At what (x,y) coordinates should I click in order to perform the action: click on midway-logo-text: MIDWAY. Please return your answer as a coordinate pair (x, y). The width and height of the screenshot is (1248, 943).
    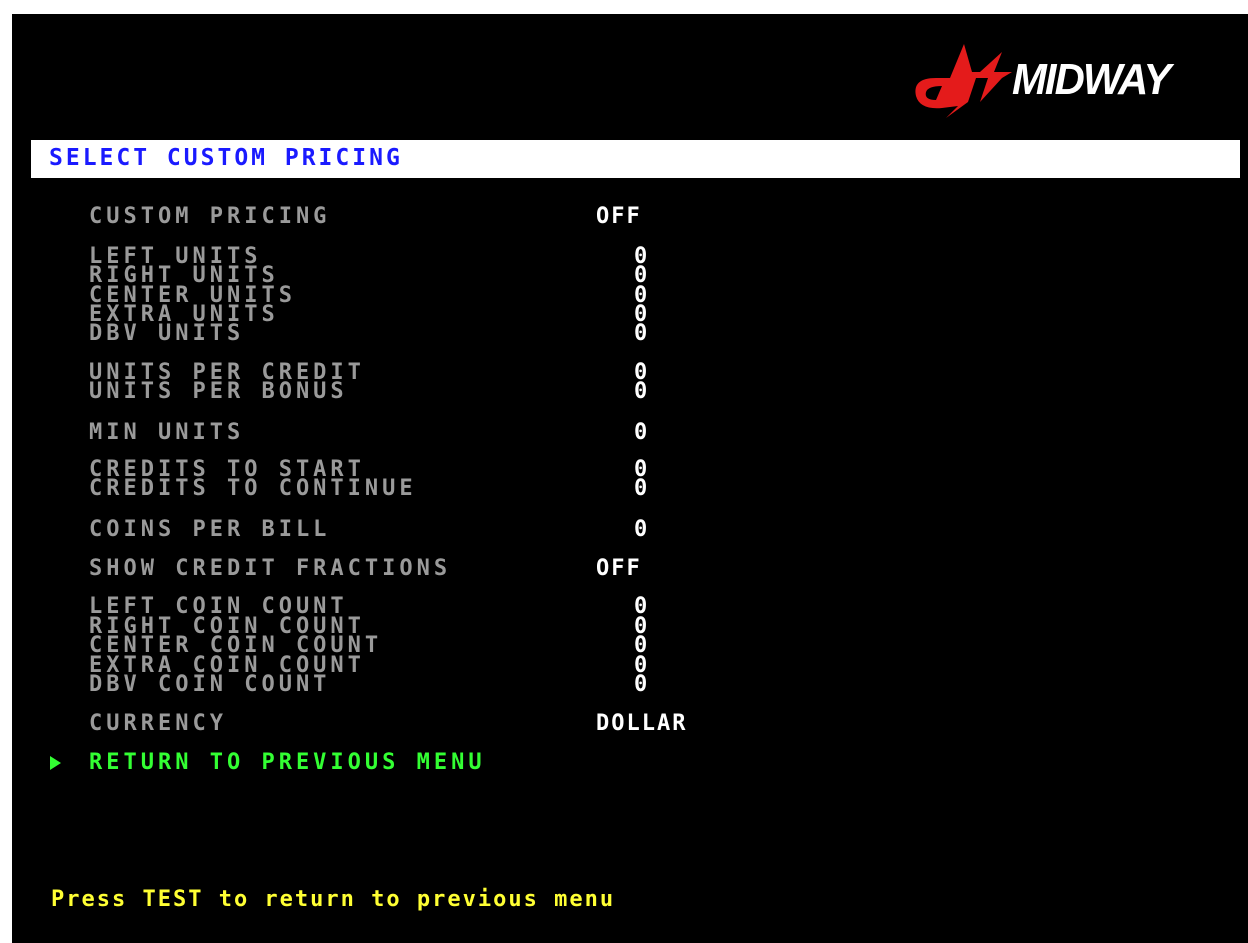
    Looking at the image, I should click on (1091, 79).